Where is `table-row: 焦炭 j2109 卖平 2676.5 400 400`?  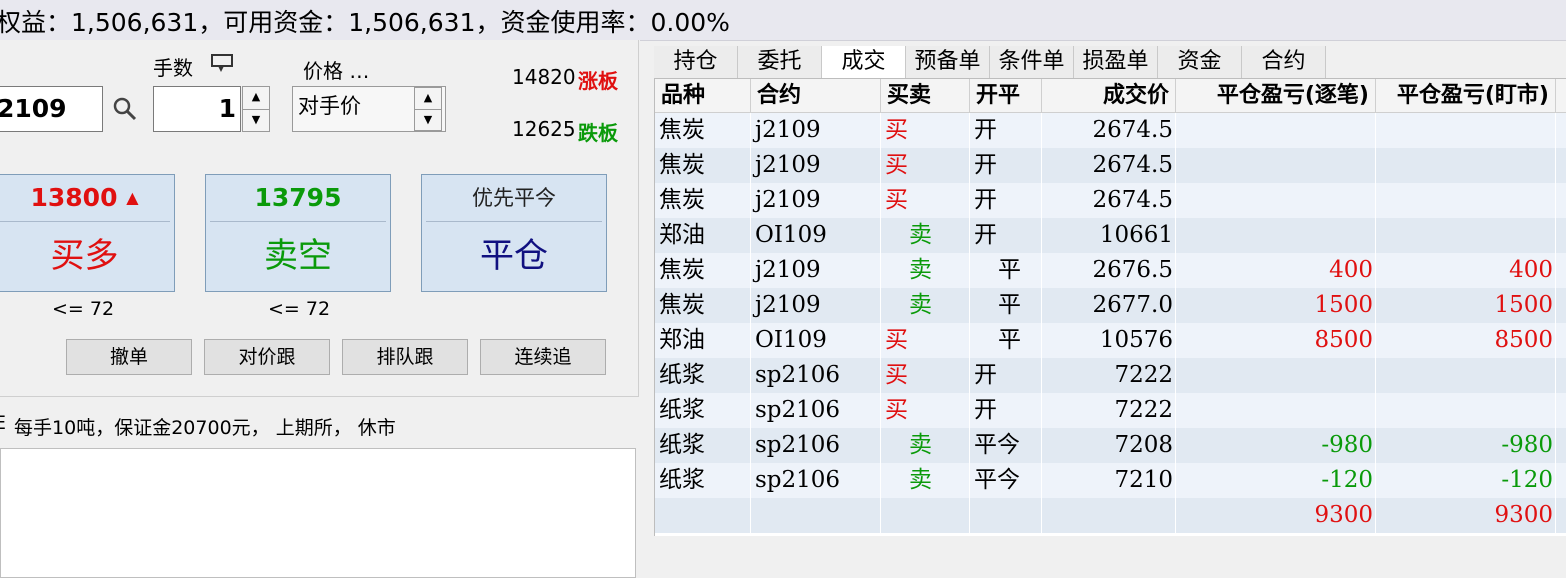
table-row: 焦炭 j2109 卖平 2676.5 400 400 is located at coordinates (1110, 270).